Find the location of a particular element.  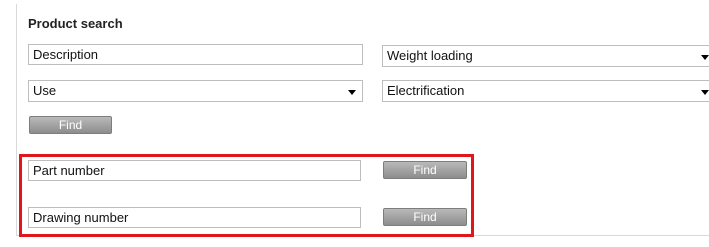

part-number-find-button: Find is located at coordinates (425, 170).